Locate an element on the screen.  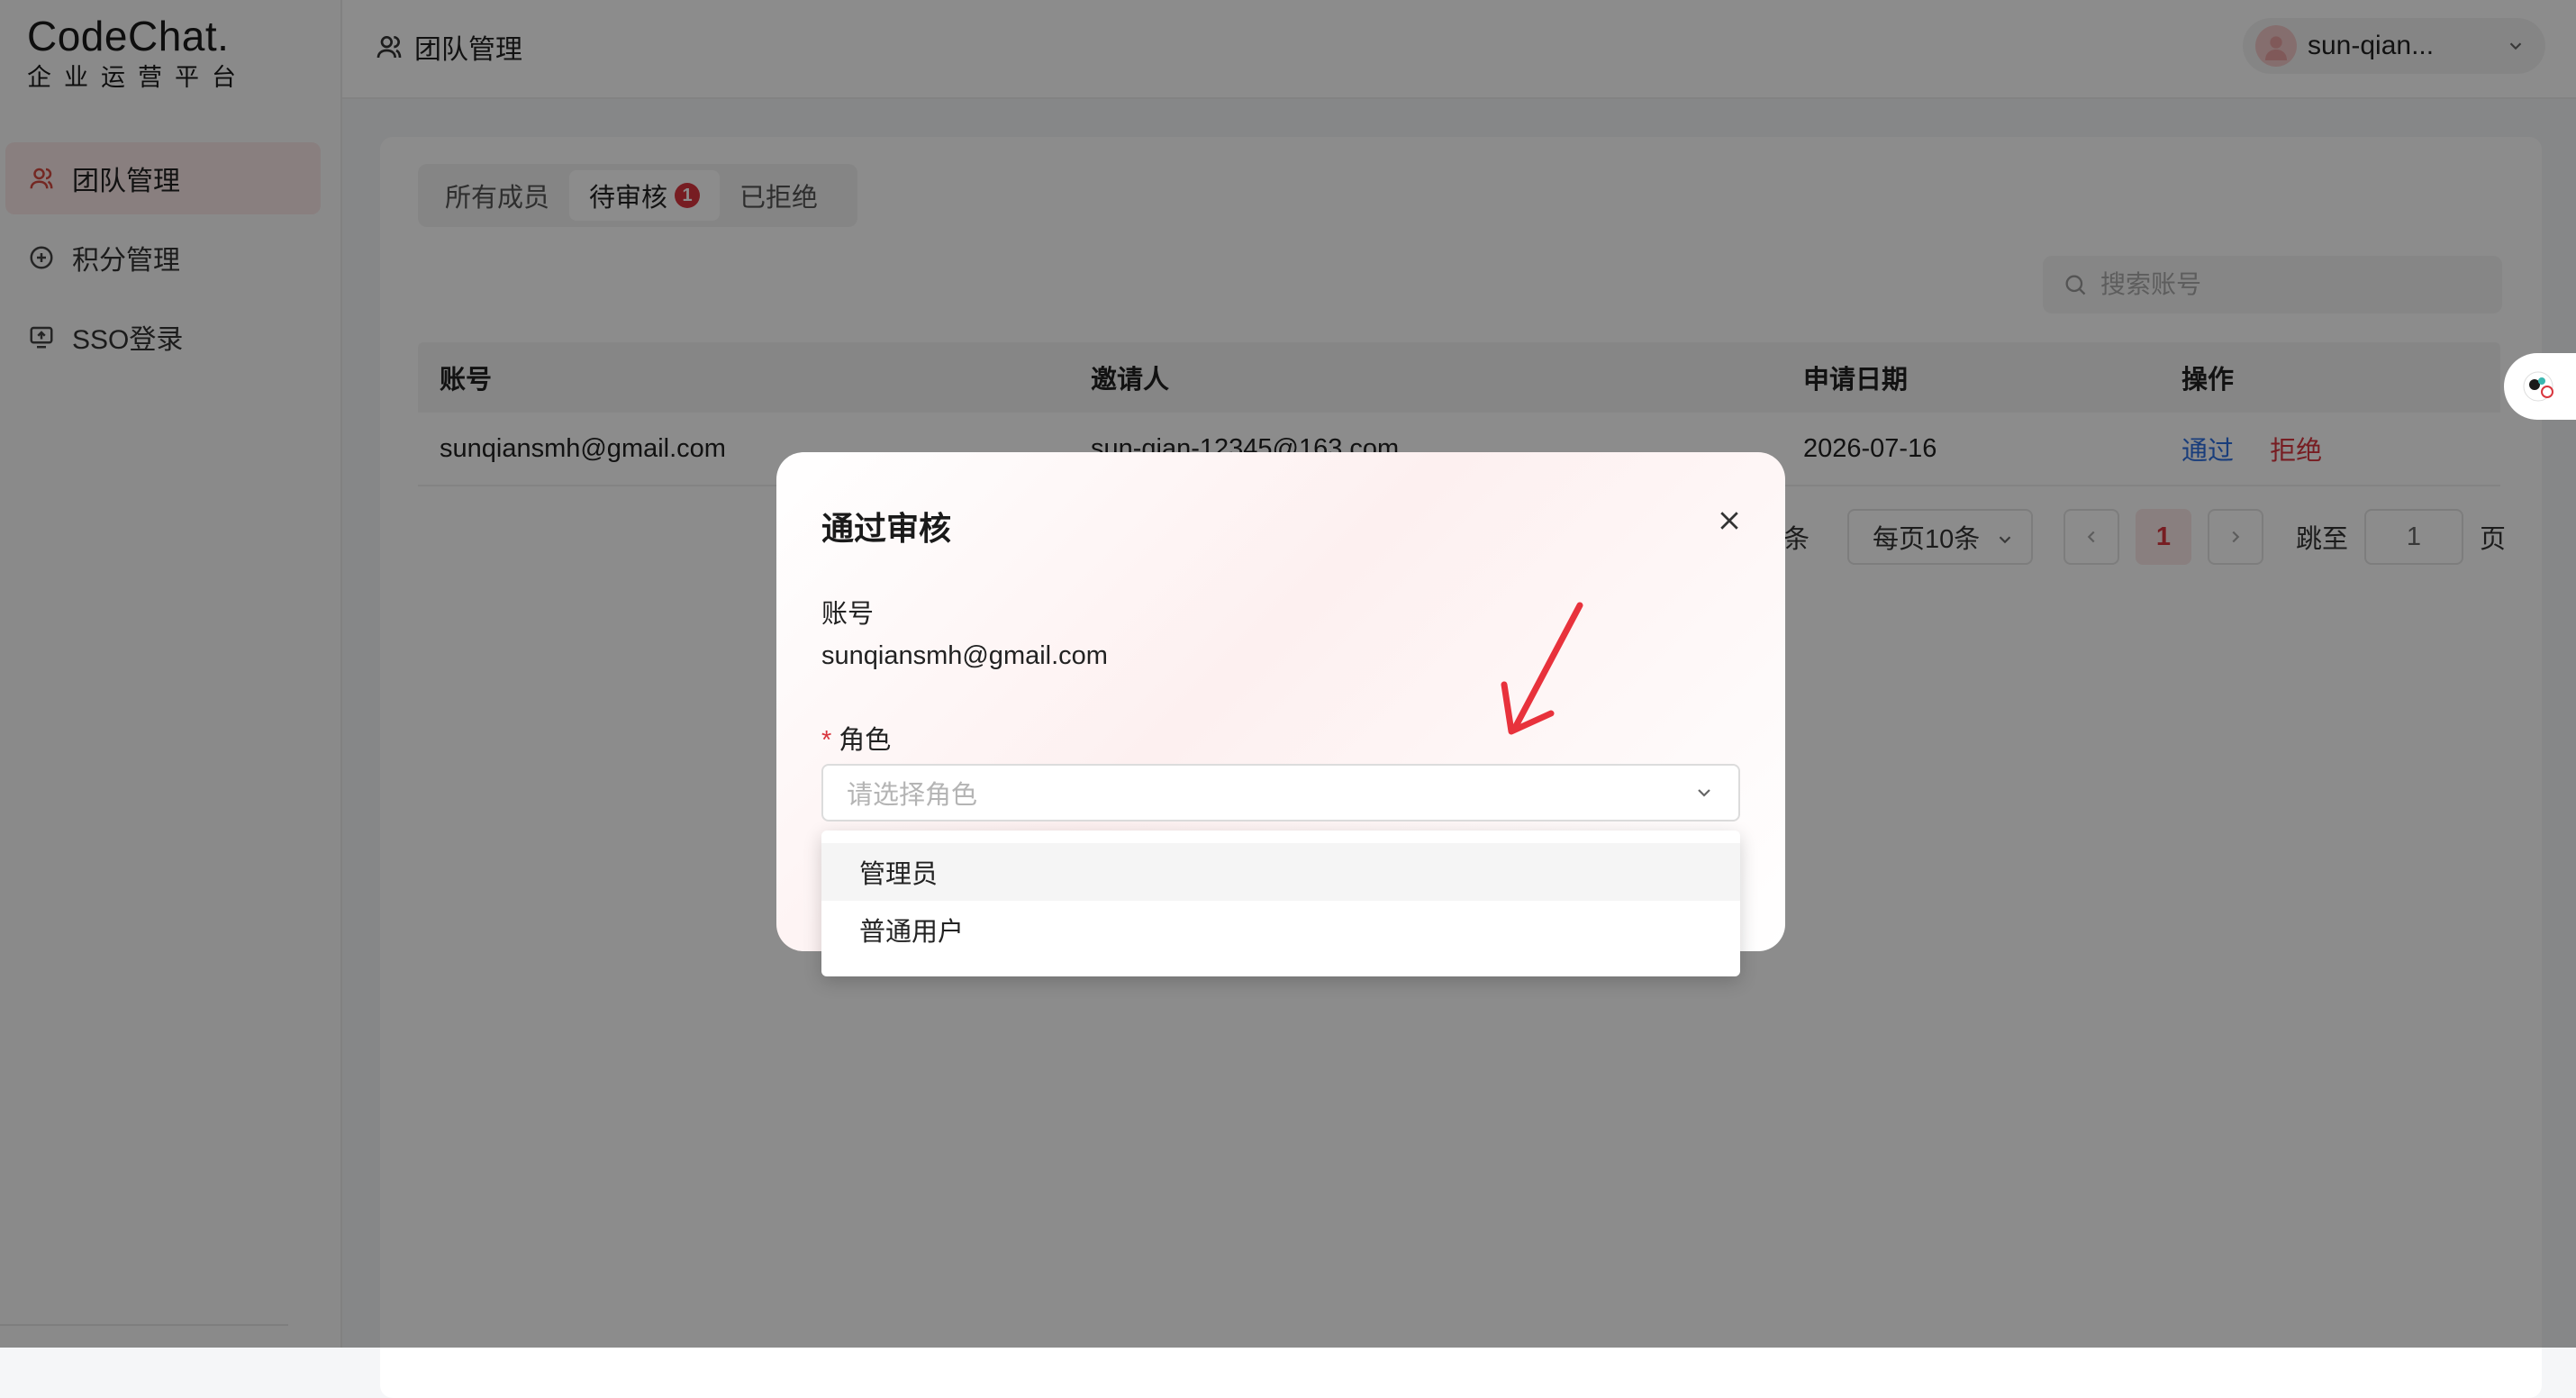
close-button is located at coordinates (1730, 520).